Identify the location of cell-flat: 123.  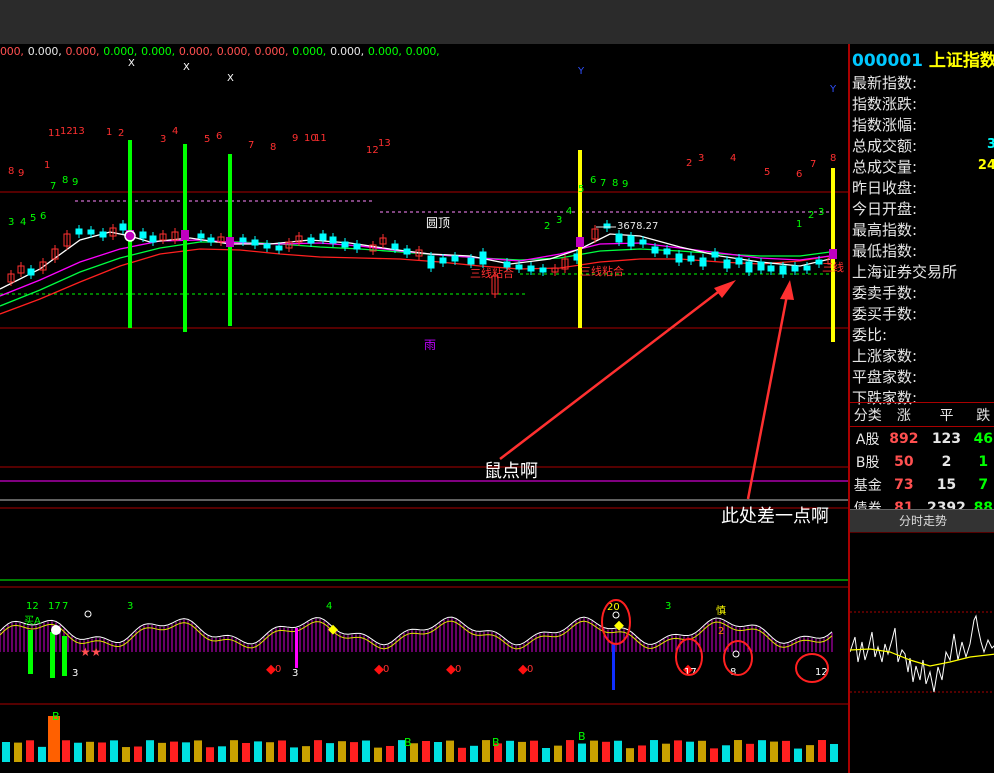
(946, 438).